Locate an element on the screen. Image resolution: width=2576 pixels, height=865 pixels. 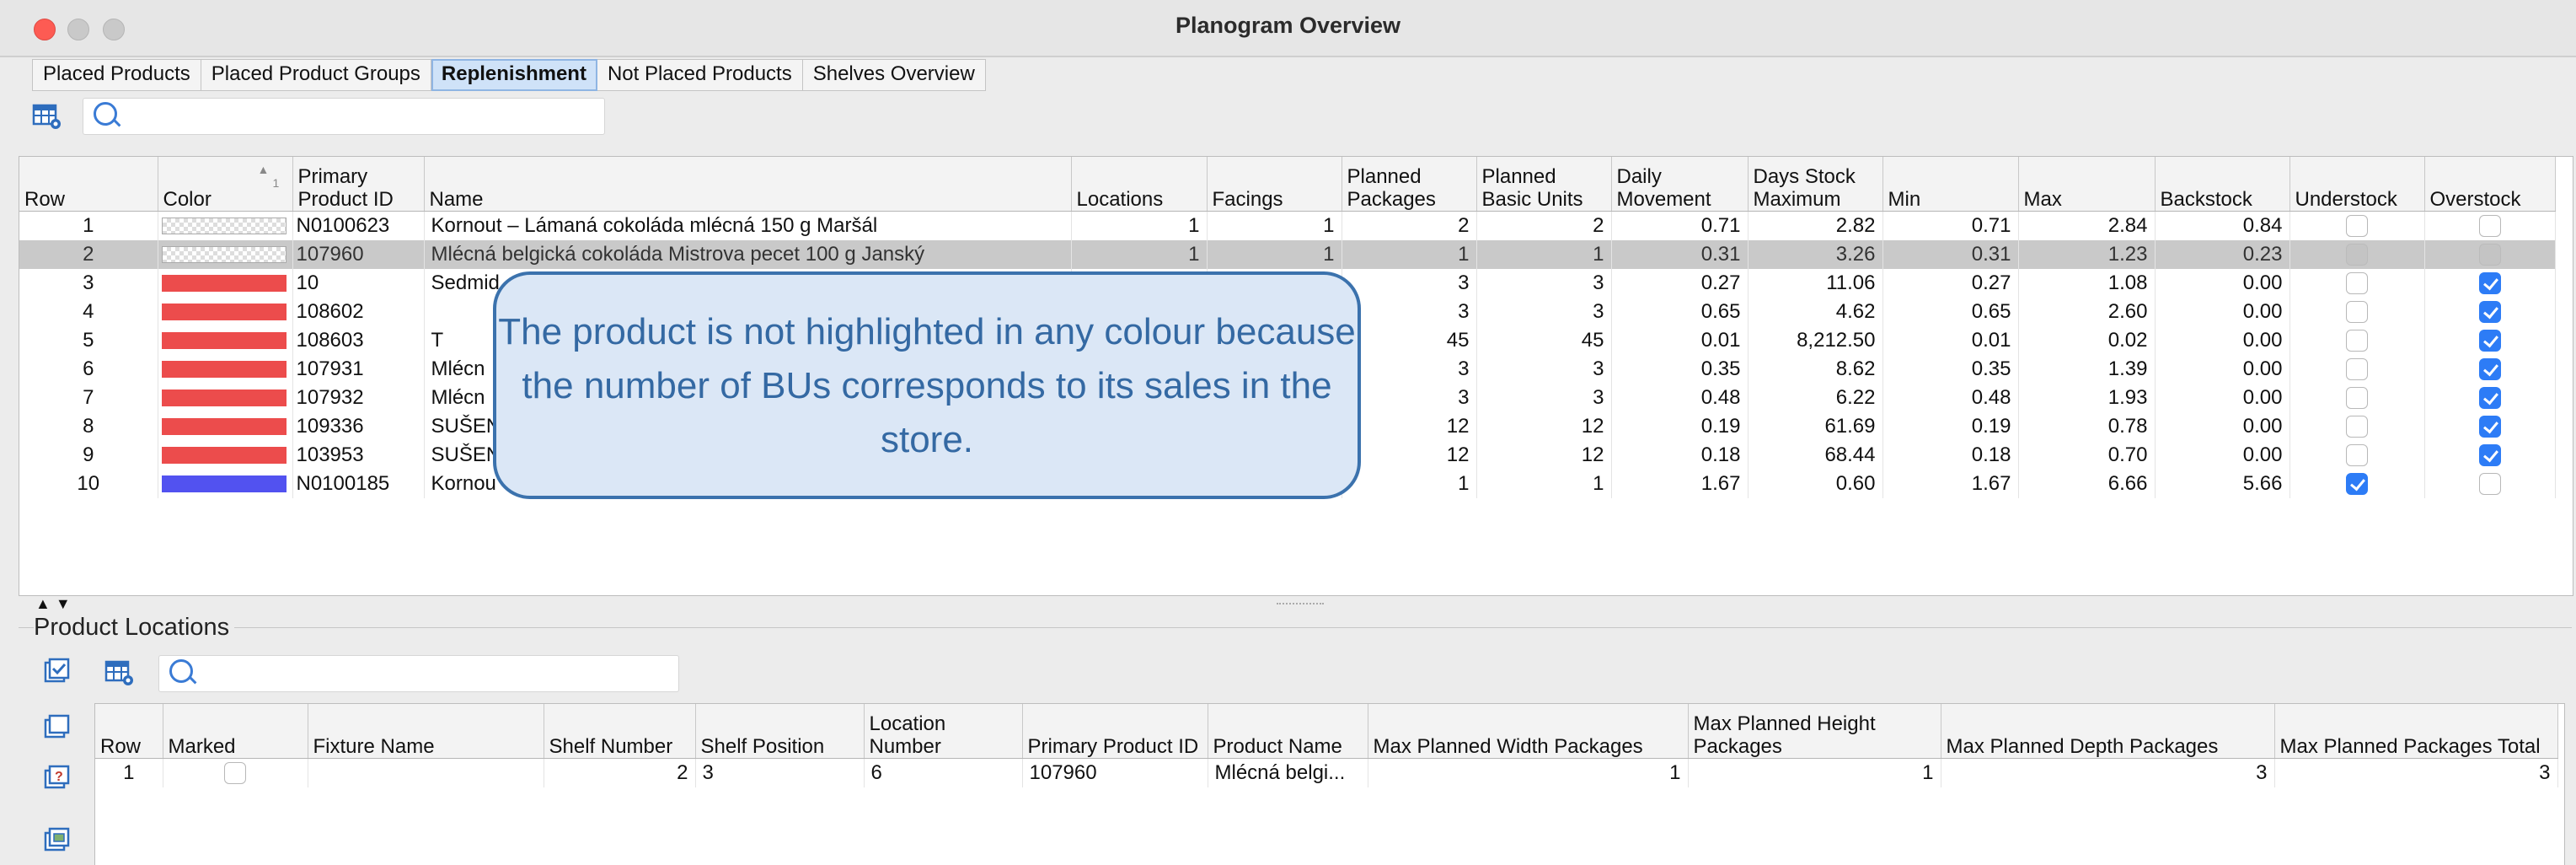
col-overstock: Overstock is located at coordinates (2490, 184).